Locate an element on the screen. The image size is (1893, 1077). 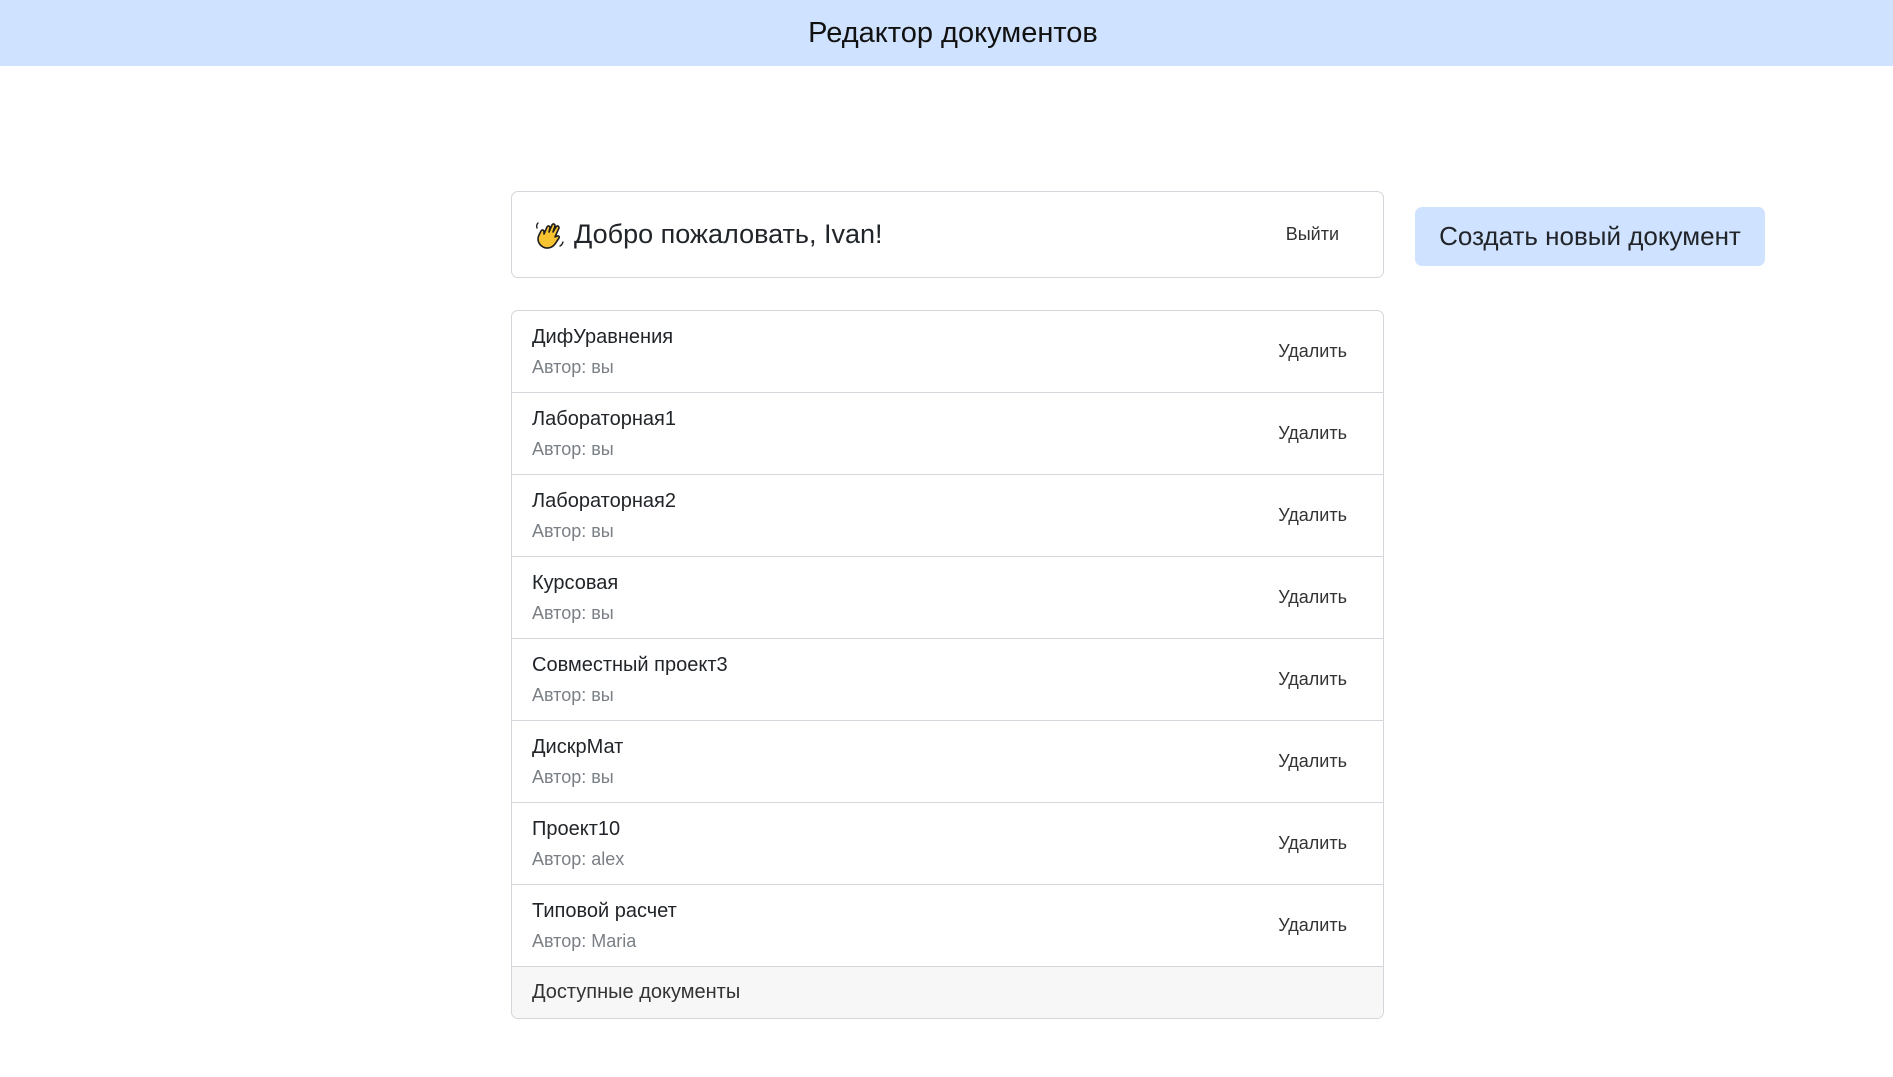
document-info: ДискрМат Автор: вы is located at coordinates (577, 762).